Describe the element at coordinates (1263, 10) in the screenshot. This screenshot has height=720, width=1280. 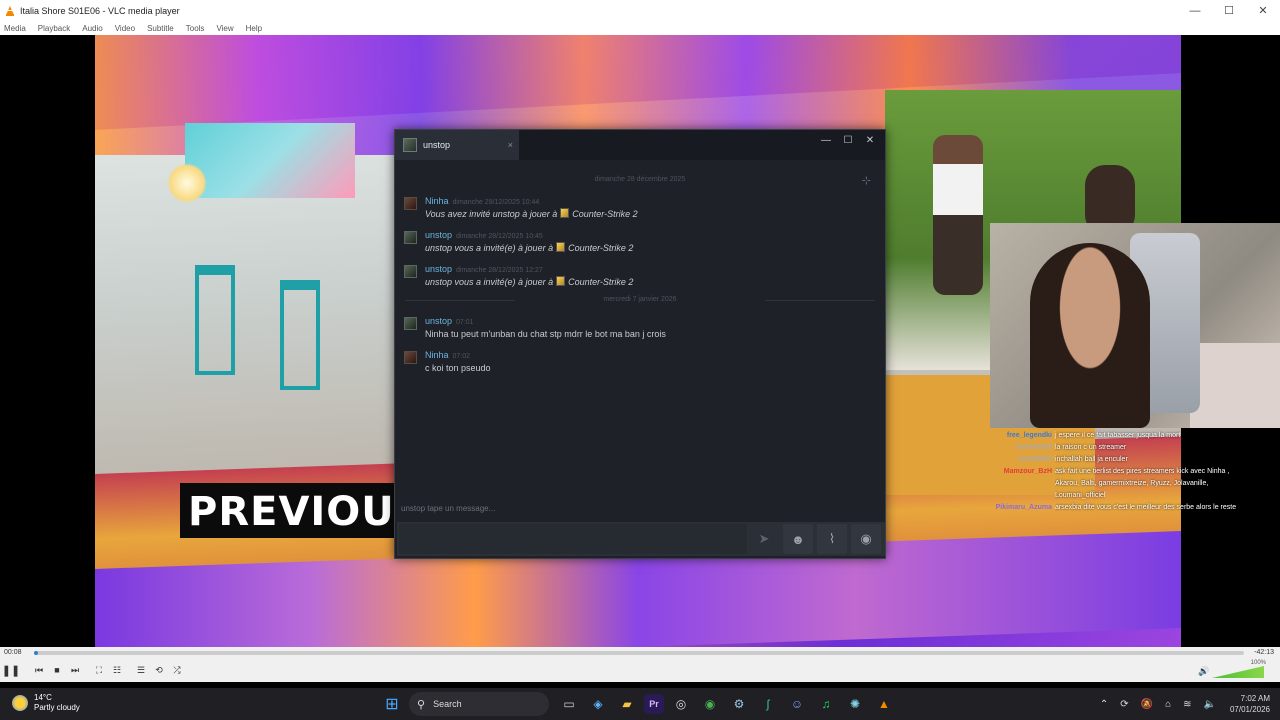
I see `close-button: ✕` at that location.